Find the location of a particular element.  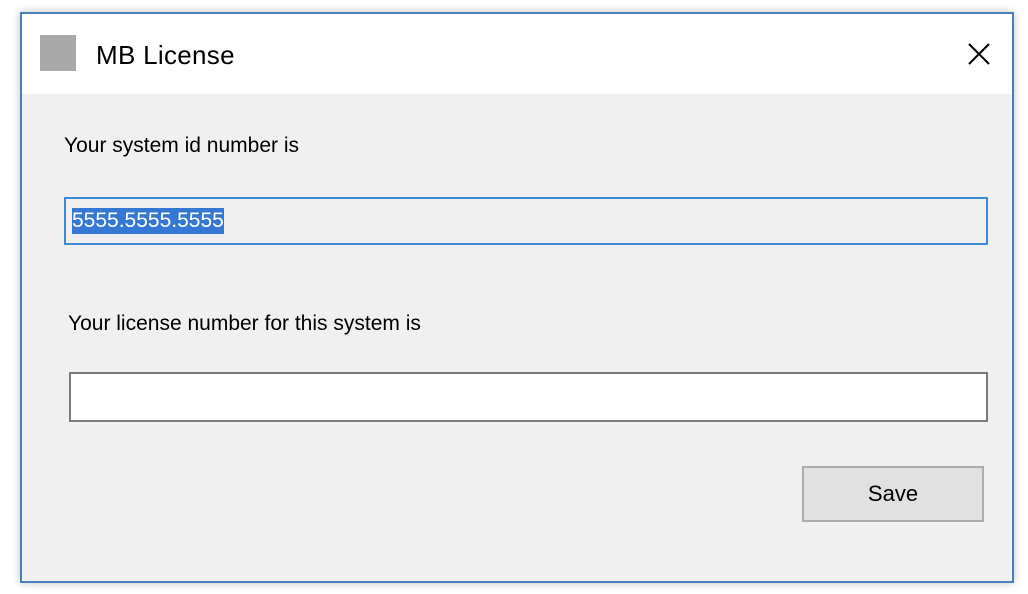

license-number-field is located at coordinates (528, 397).